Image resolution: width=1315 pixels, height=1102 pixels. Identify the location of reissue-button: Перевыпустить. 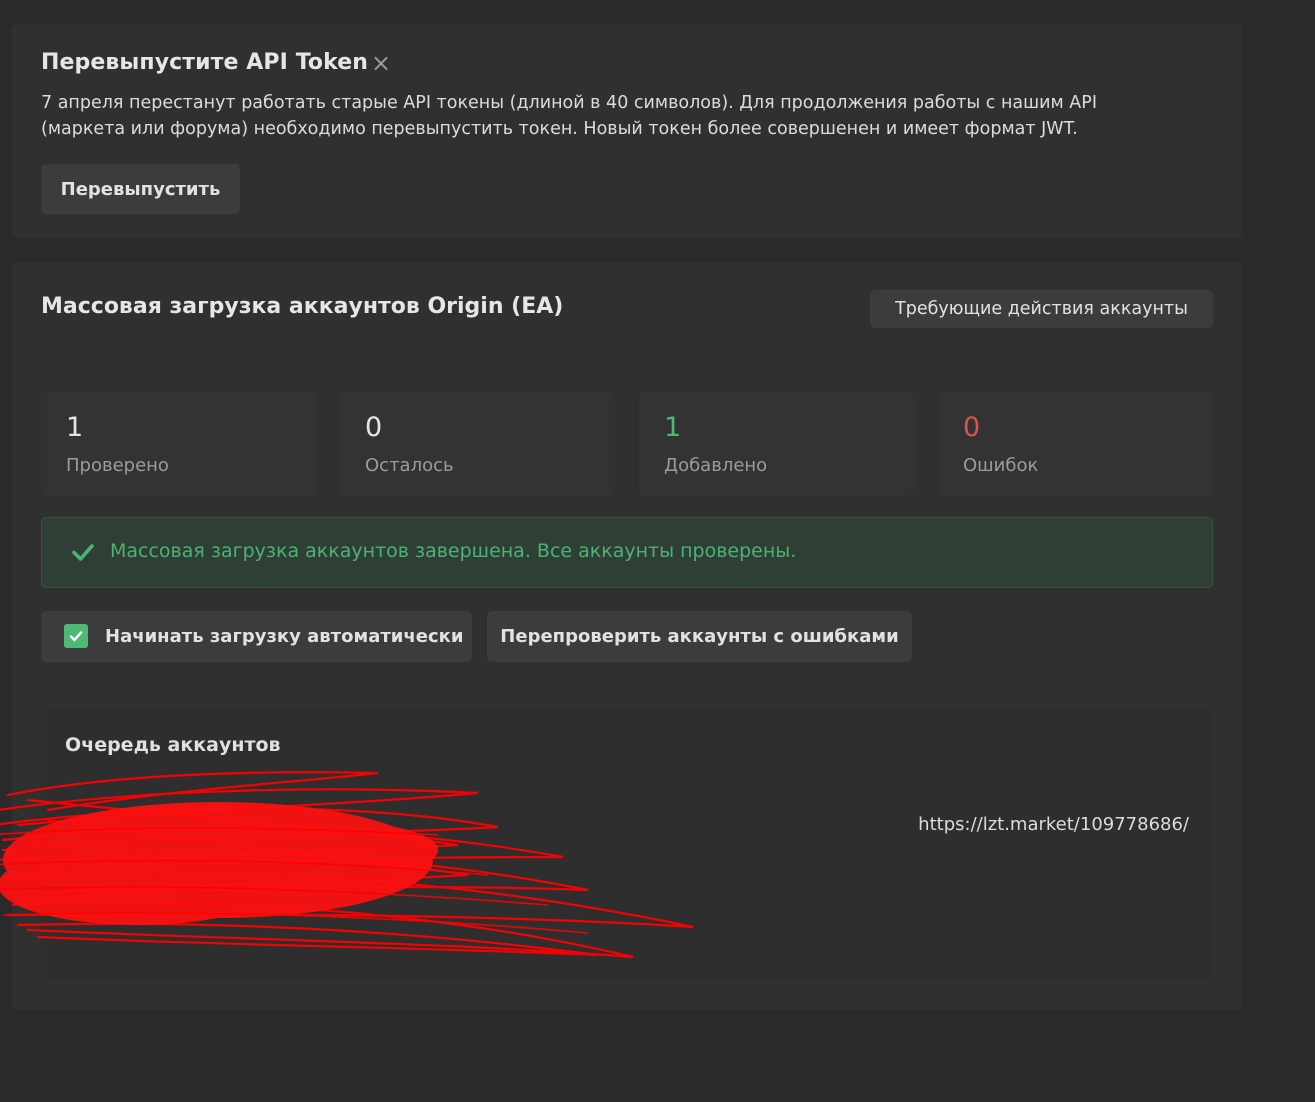
(140, 189).